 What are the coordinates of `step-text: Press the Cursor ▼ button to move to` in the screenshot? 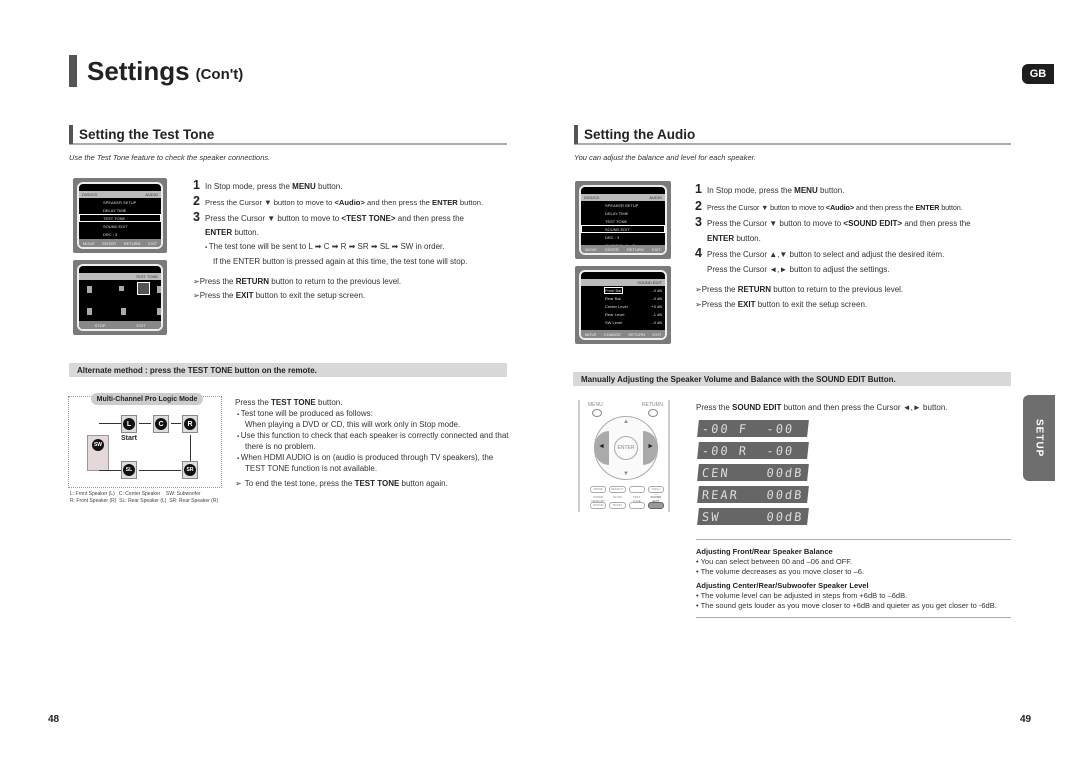 It's located at (766, 207).